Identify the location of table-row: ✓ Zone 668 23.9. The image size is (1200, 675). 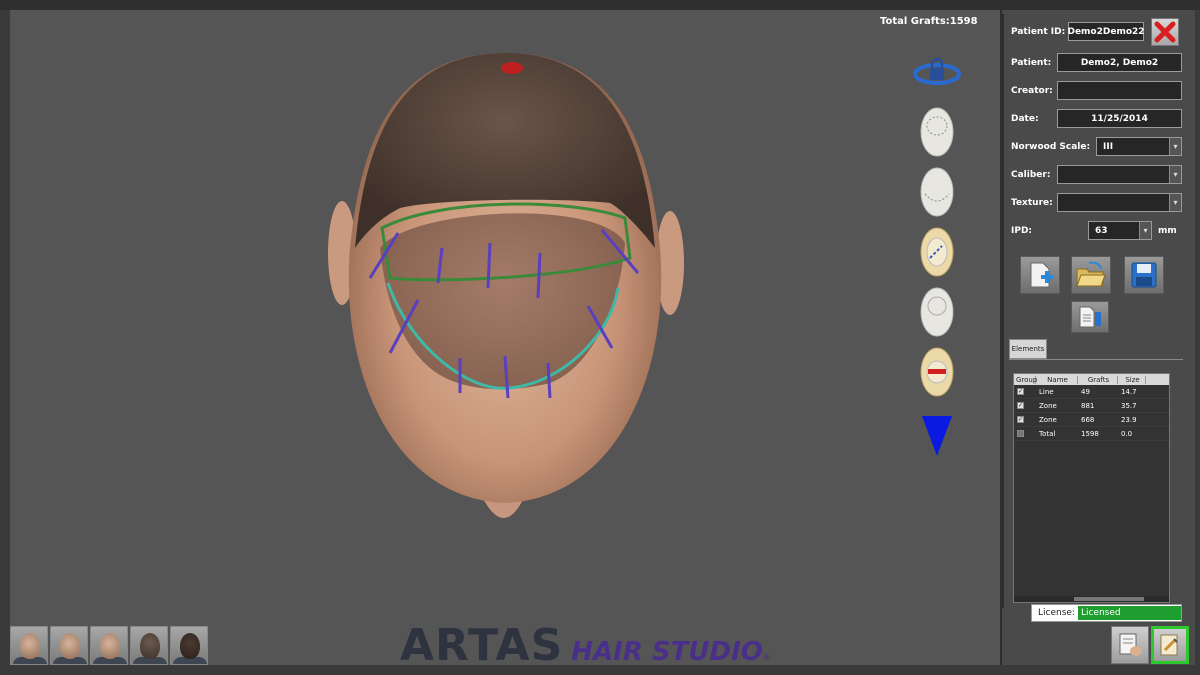
(1091, 420).